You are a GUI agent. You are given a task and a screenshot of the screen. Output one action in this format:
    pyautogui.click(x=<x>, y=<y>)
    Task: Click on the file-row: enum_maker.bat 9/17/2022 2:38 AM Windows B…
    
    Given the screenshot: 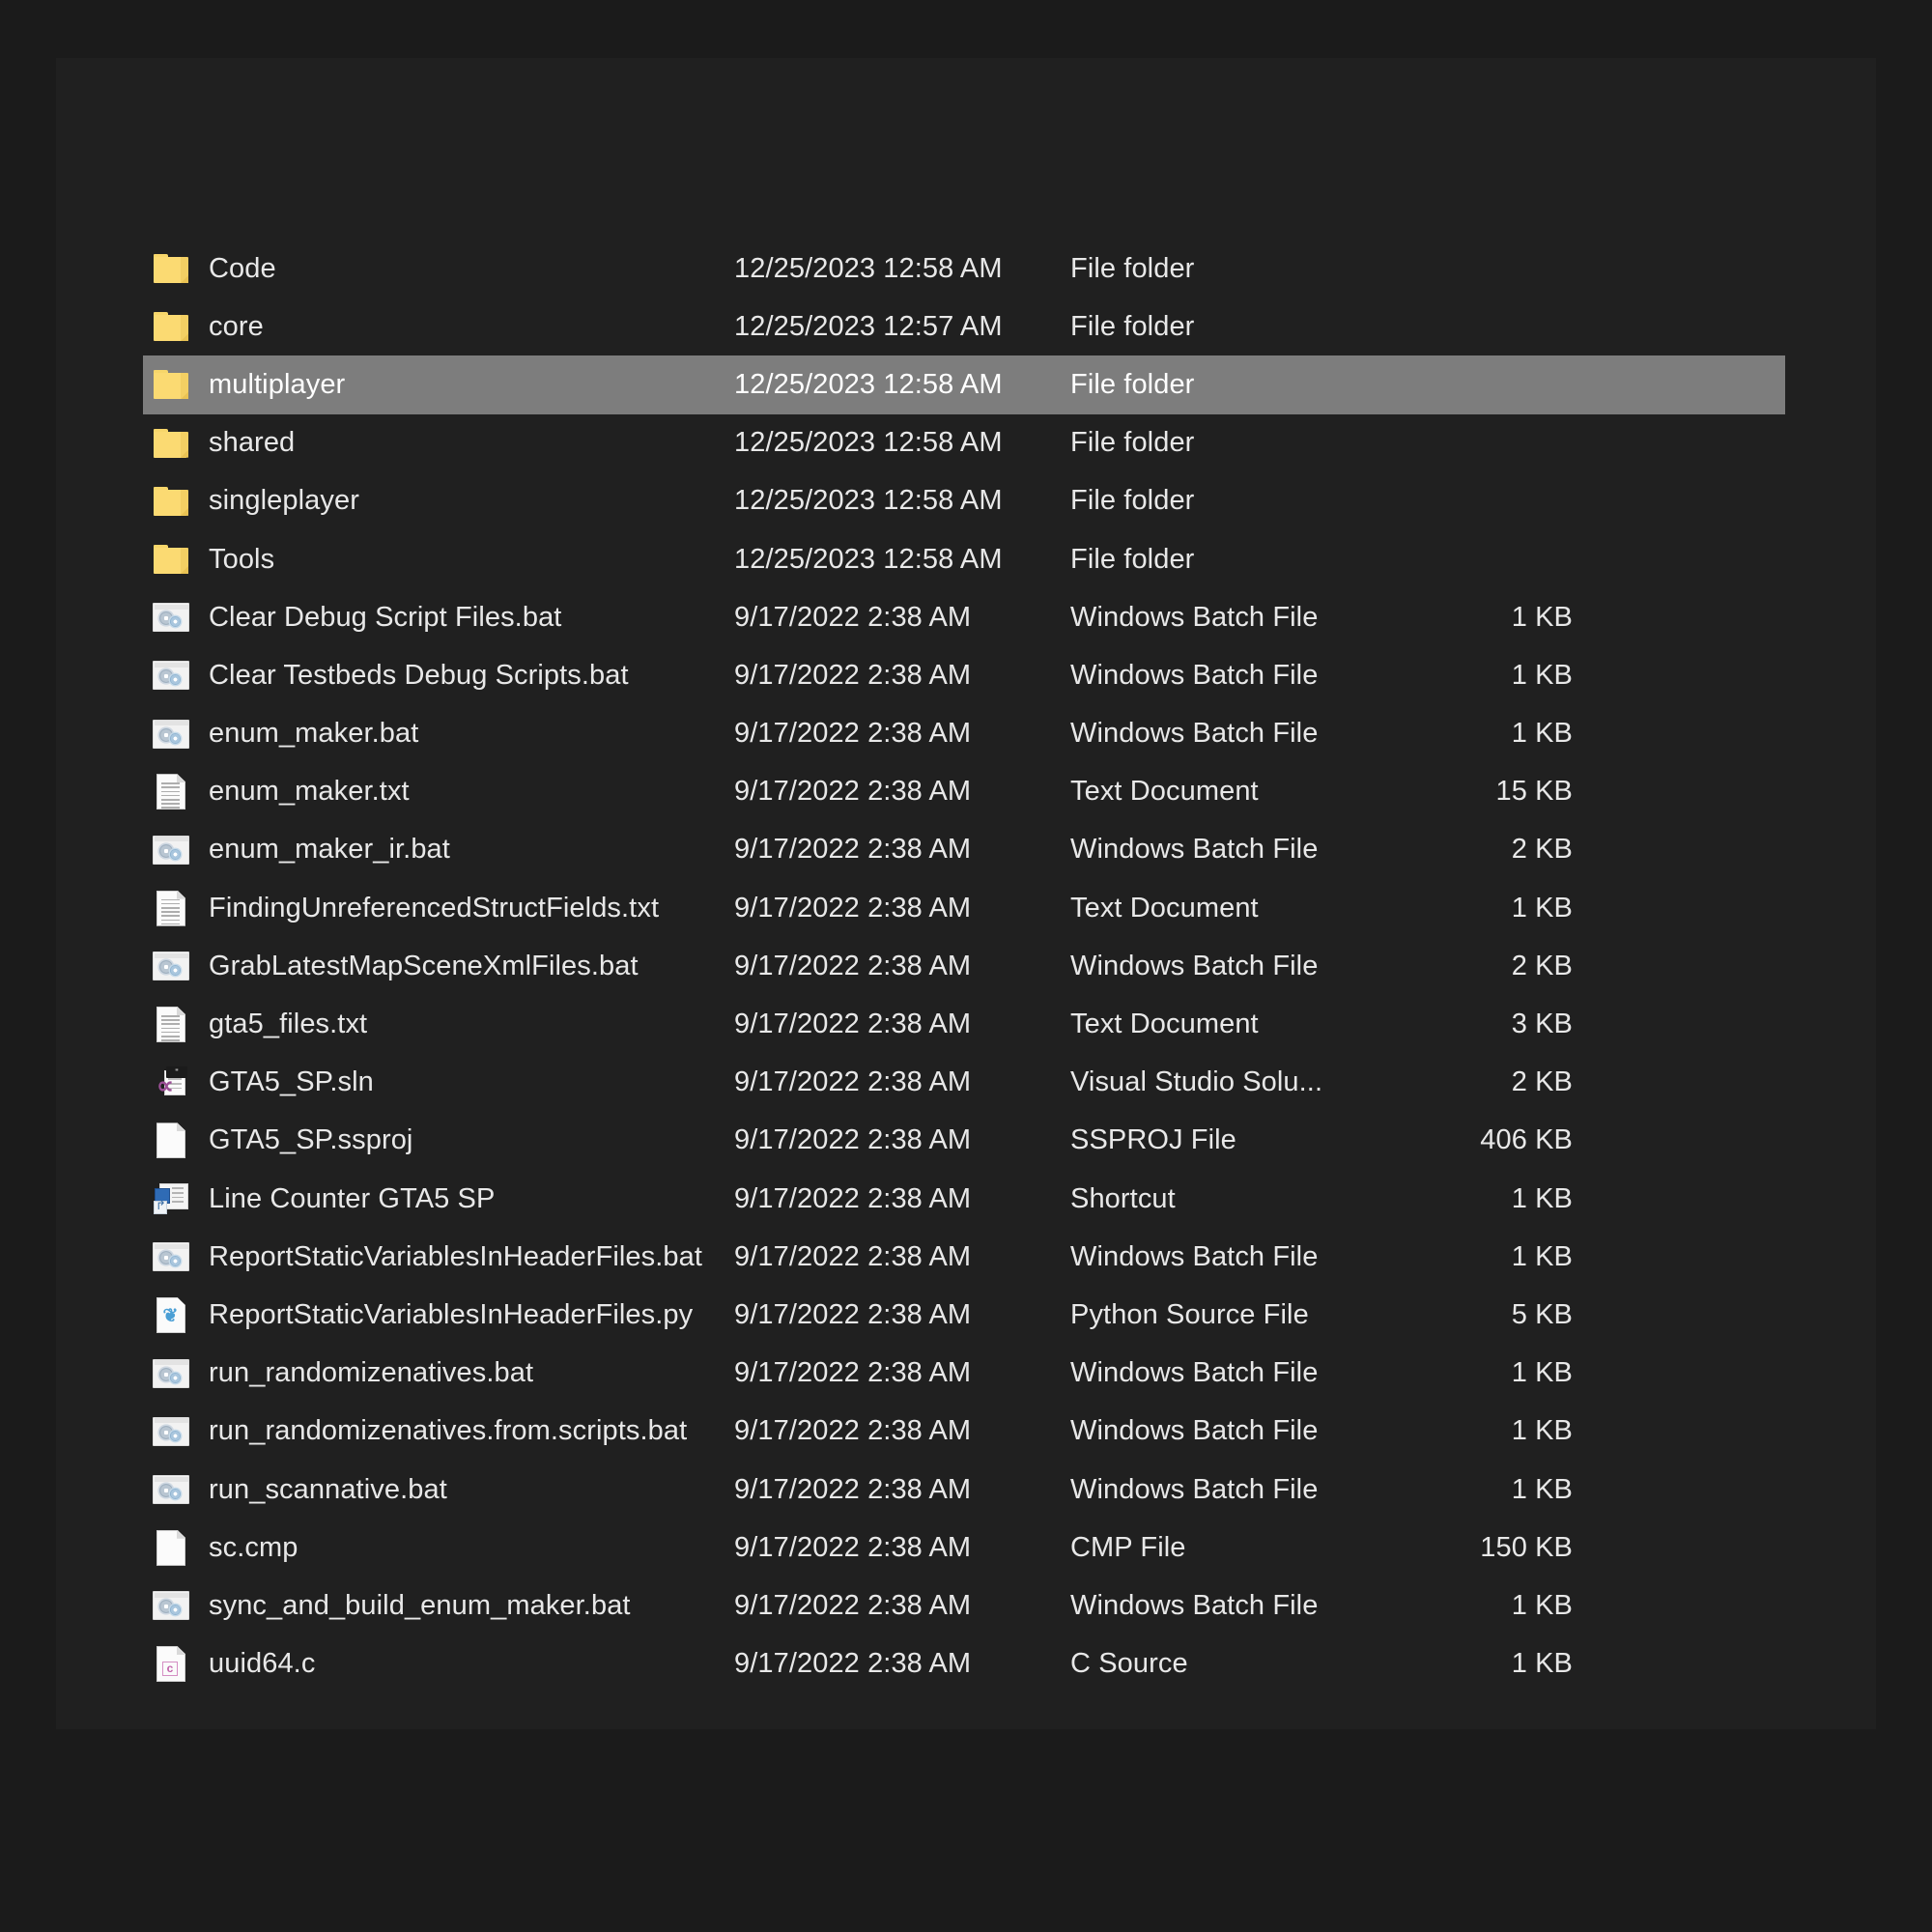 What is the action you would take?
    pyautogui.click(x=964, y=734)
    